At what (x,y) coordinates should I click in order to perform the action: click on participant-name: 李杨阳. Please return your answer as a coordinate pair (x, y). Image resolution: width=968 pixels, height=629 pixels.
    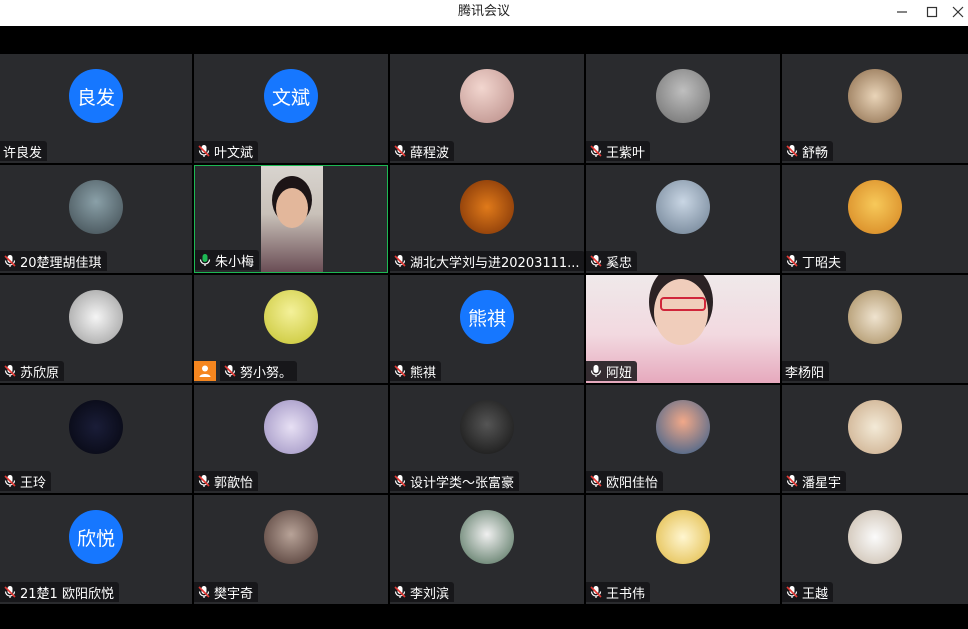
    Looking at the image, I should click on (805, 373).